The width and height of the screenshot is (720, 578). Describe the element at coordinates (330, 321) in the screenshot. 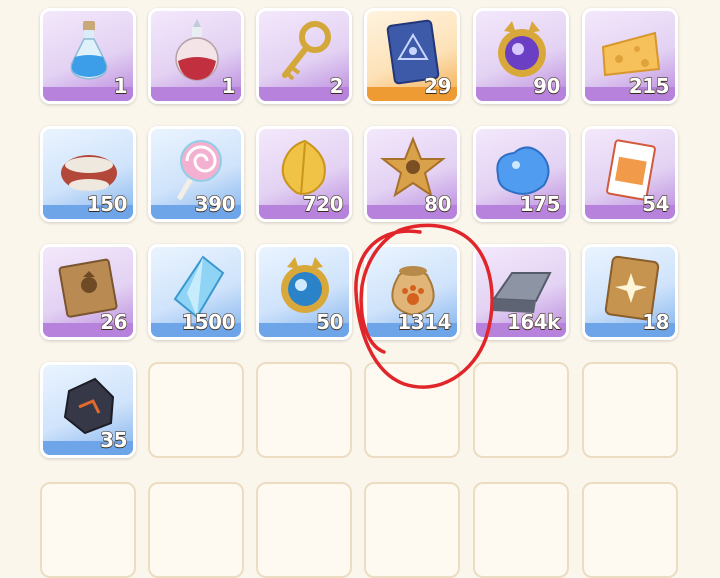

I see `item-count: 50` at that location.